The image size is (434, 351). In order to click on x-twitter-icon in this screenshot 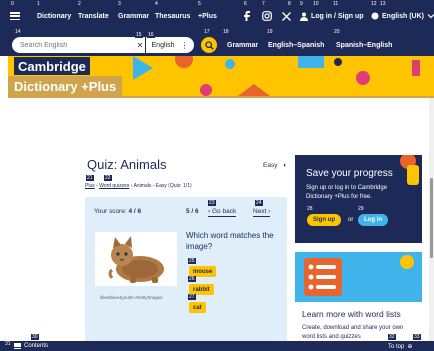, I will do `click(286, 16)`.